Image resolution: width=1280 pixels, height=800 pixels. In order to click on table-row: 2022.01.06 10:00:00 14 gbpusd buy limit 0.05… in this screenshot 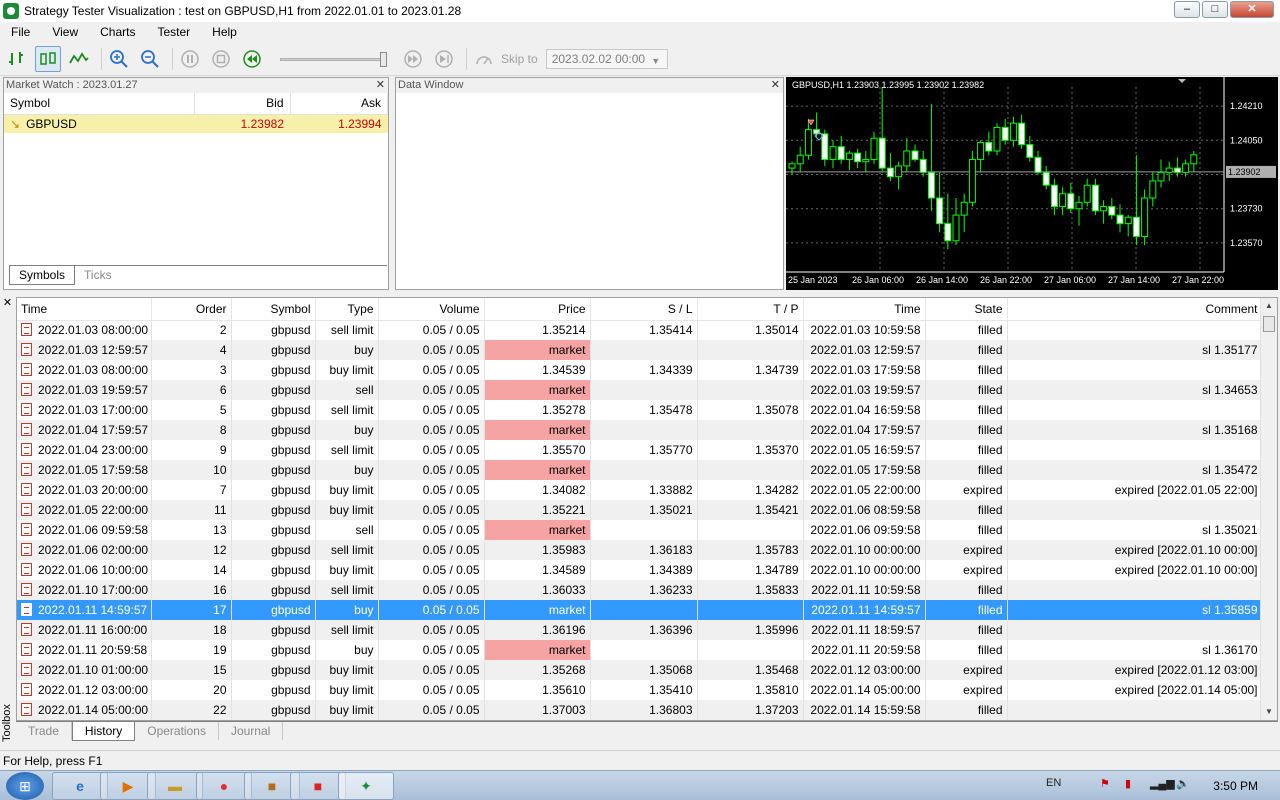, I will do `click(640, 570)`.